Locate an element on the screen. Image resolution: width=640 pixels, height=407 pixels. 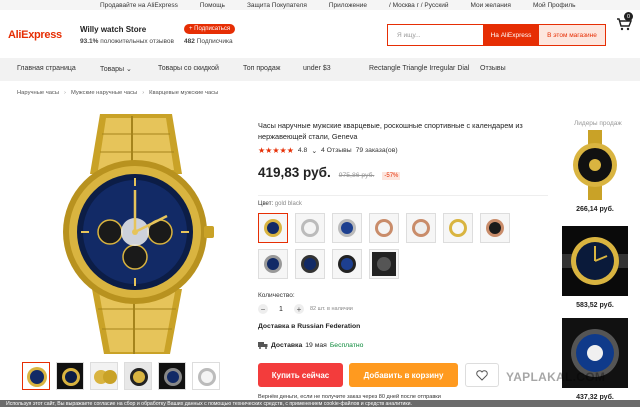
positive-percent: 93.1% is located at coordinates (89, 41).